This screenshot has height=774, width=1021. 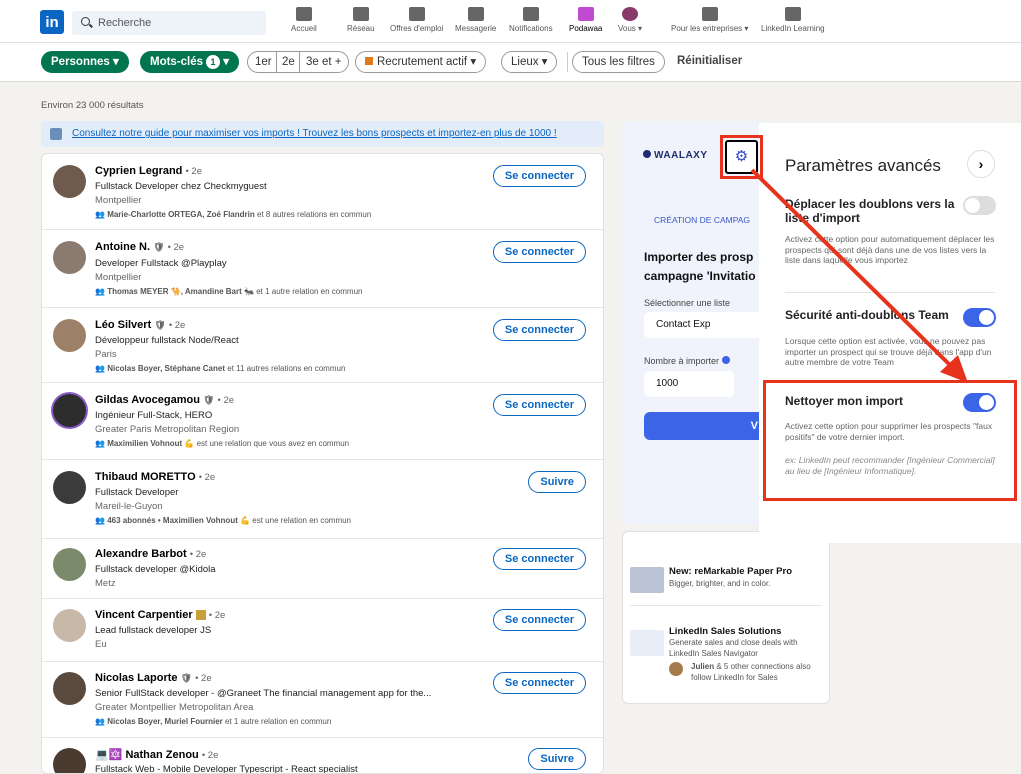 I want to click on annotation-arrow, so click(x=859, y=275).